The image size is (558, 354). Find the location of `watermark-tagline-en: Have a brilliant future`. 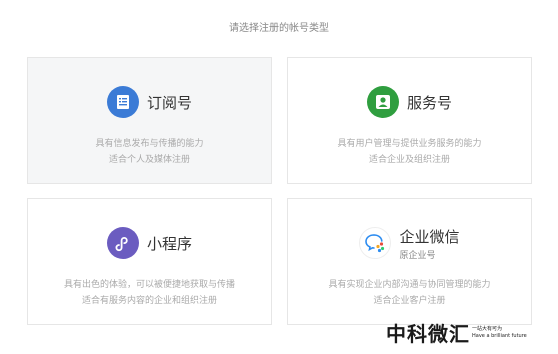

watermark-tagline-en: Have a brilliant future is located at coordinates (499, 335).